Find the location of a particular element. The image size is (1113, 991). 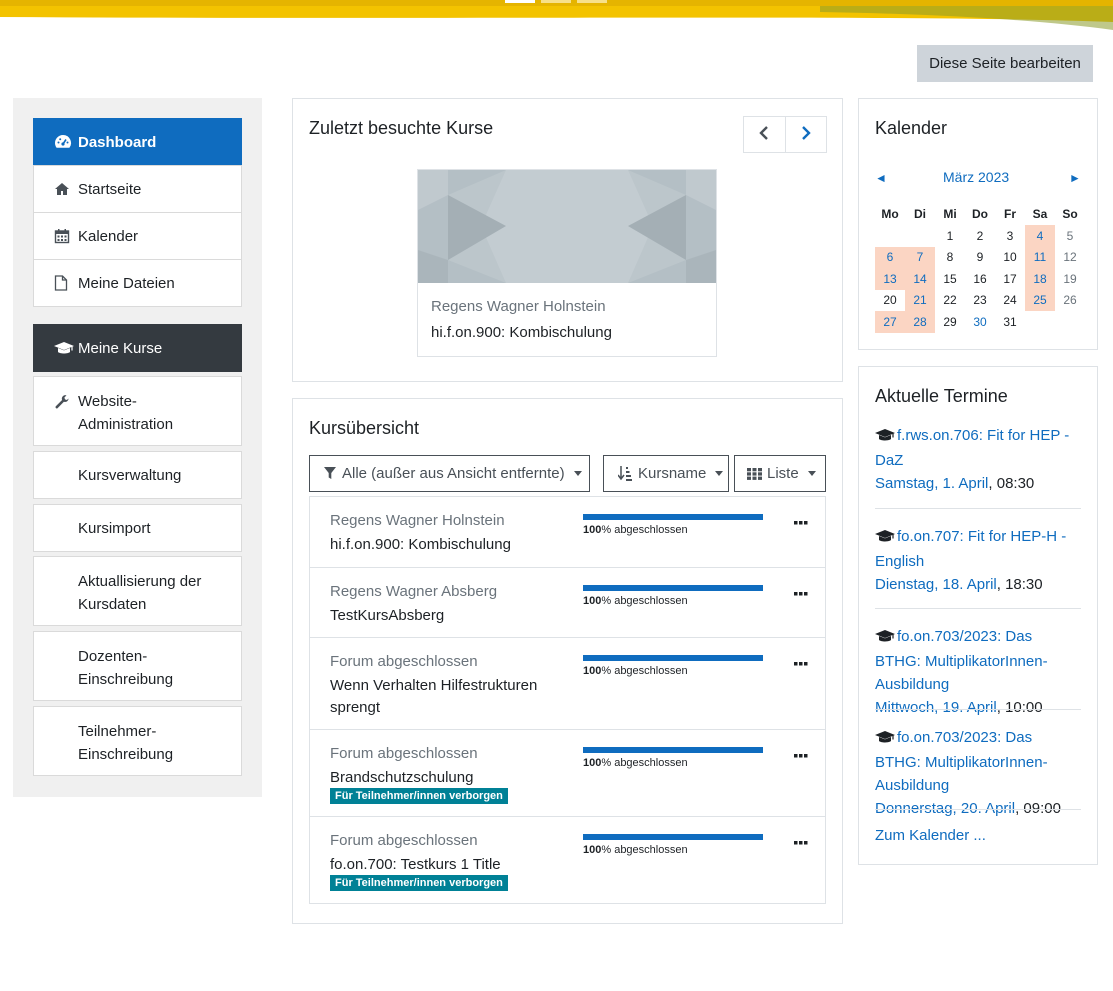

calendar-day: 12 is located at coordinates (1070, 257).